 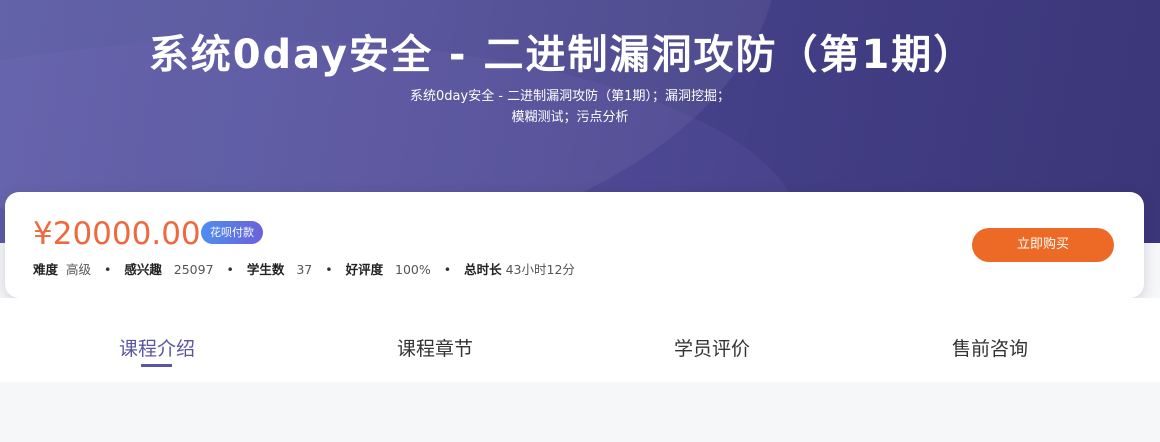 I want to click on stat-students-label: 学生数, so click(x=265, y=269).